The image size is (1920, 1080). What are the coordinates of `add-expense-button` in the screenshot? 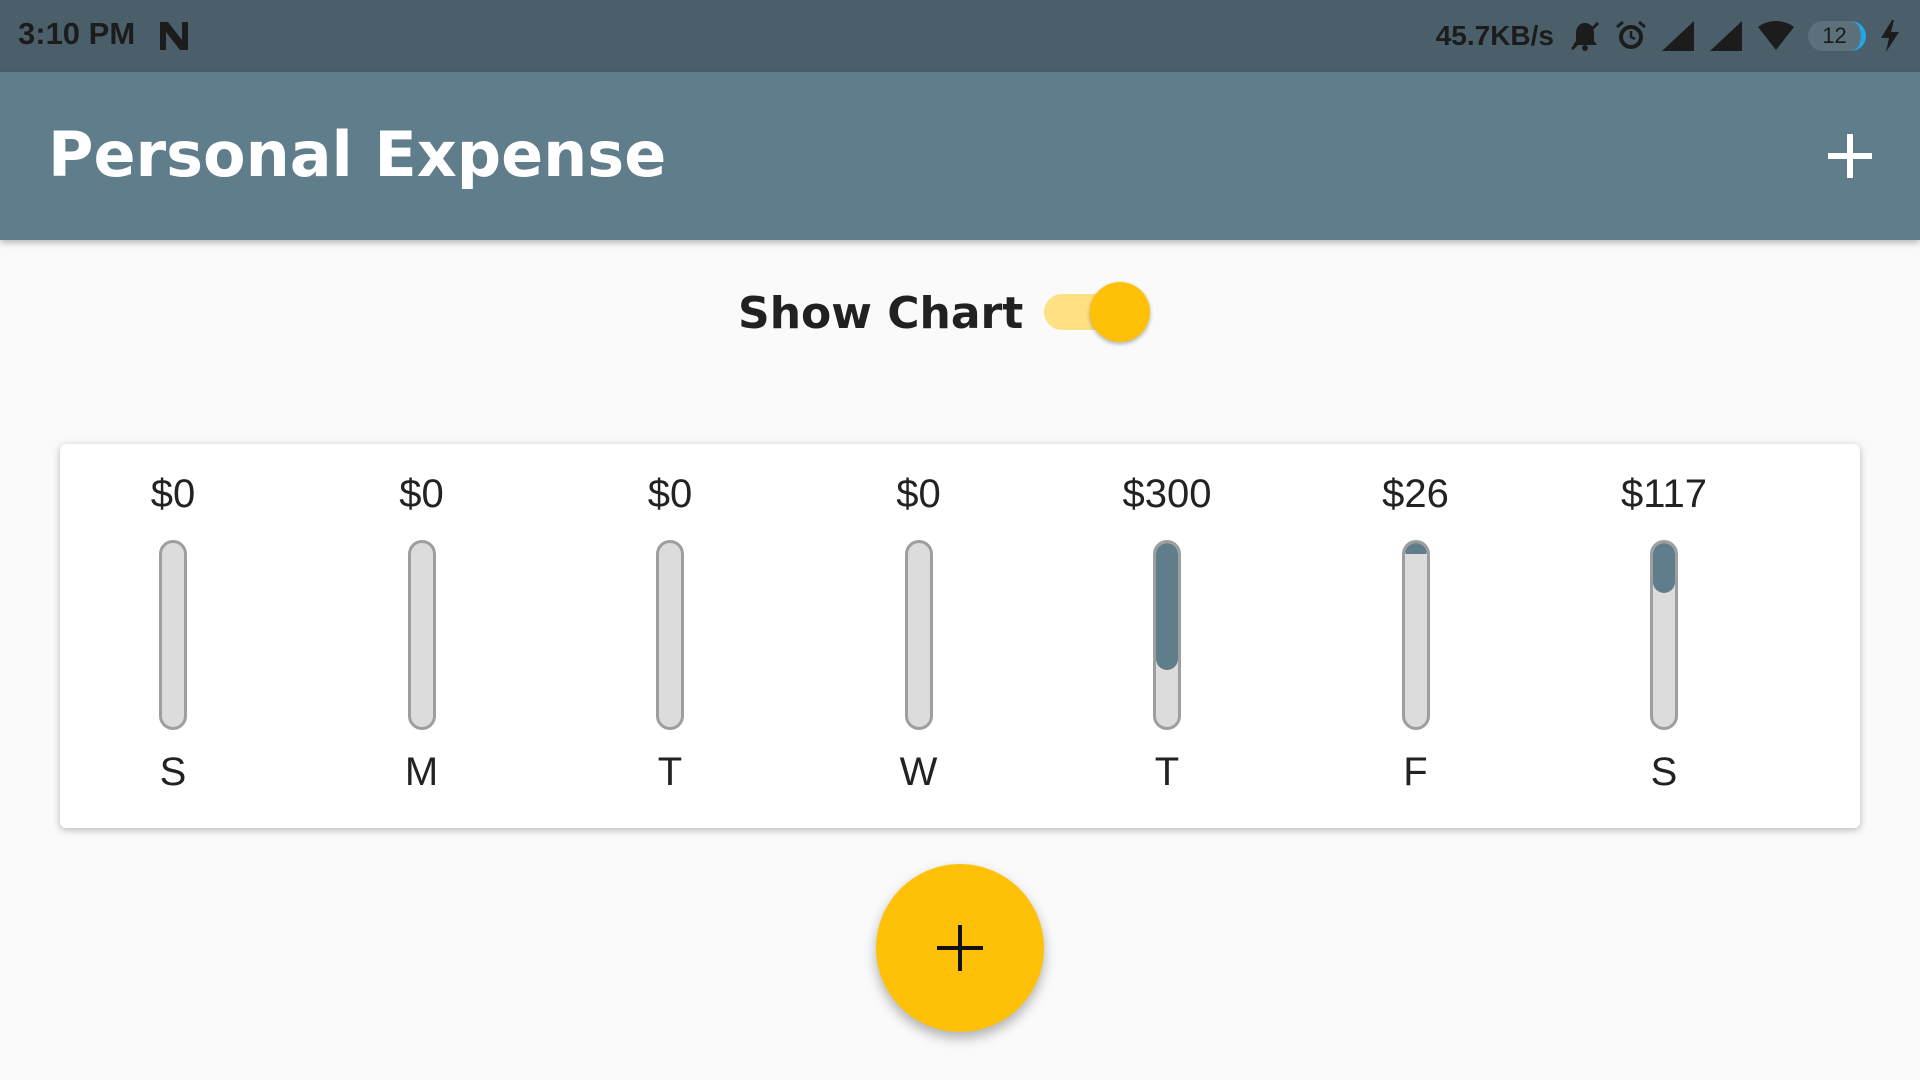 It's located at (1850, 156).